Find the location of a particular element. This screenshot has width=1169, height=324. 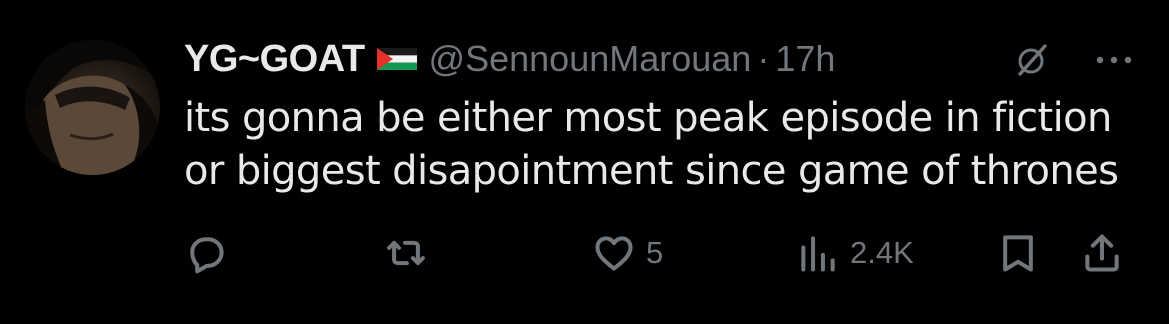

share-icon is located at coordinates (1102, 253).